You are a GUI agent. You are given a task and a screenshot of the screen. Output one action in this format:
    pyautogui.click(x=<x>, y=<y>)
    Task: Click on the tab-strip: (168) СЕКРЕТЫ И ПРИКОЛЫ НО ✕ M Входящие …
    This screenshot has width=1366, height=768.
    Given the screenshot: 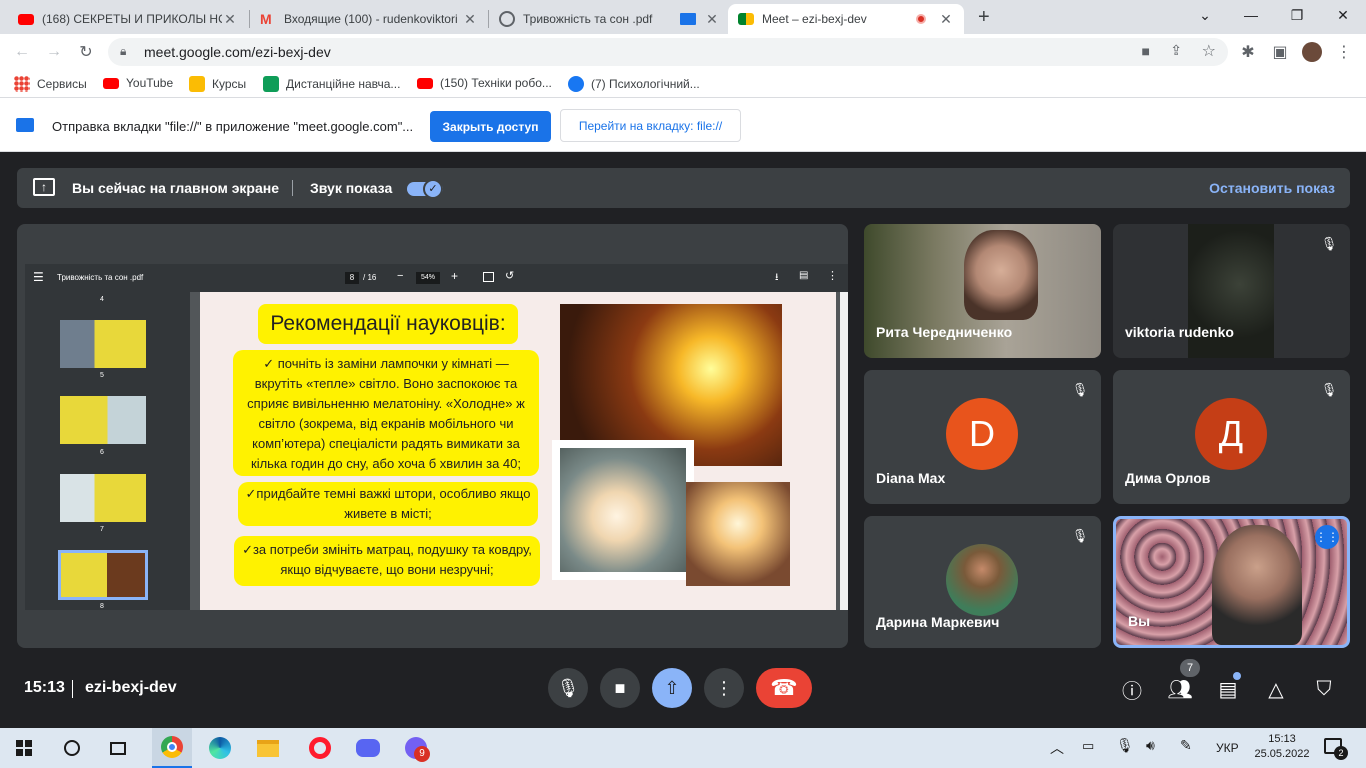 What is the action you would take?
    pyautogui.click(x=683, y=17)
    